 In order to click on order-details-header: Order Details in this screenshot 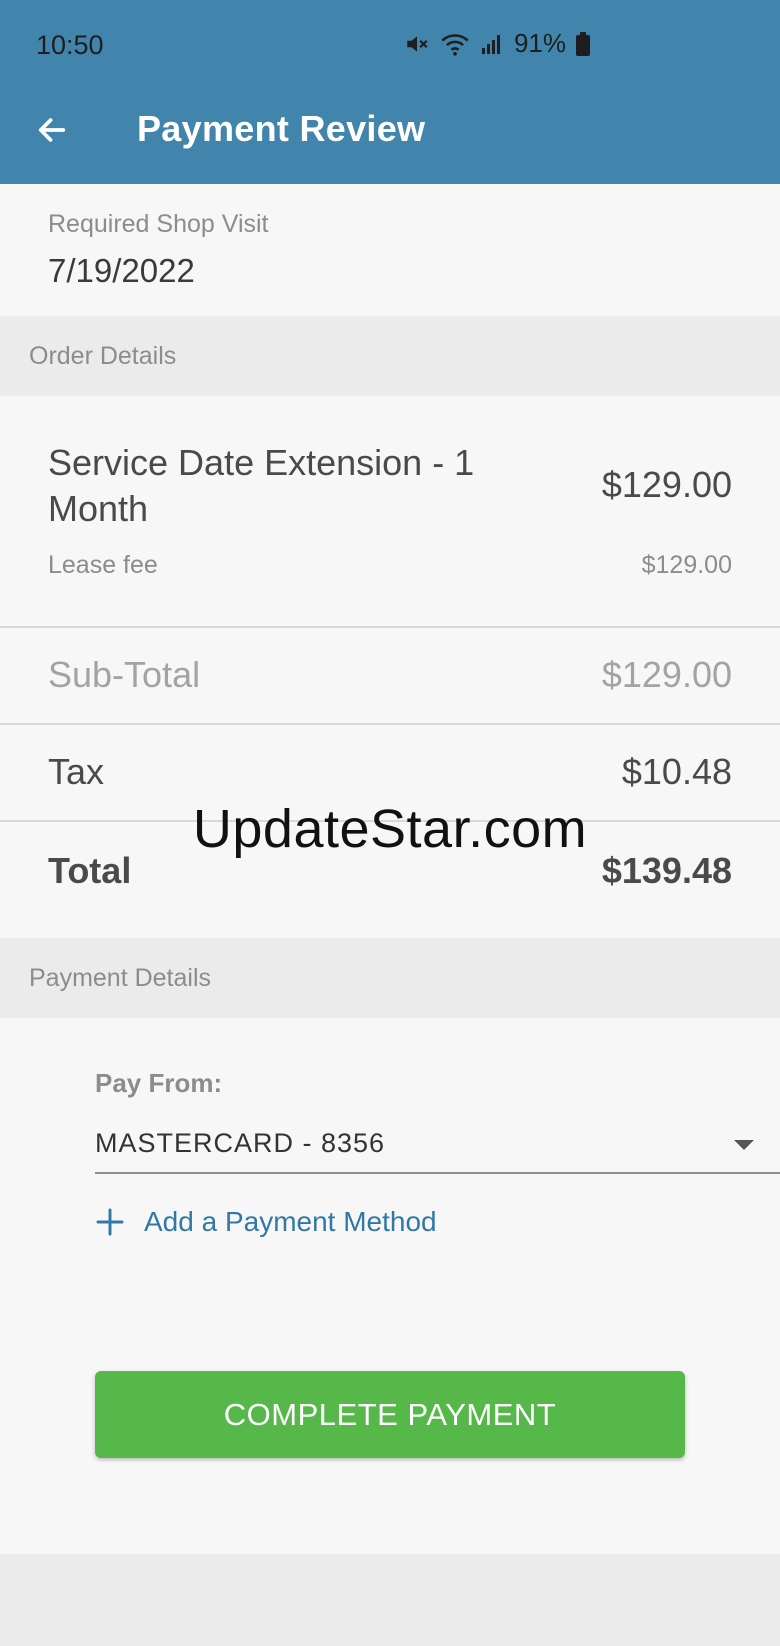, I will do `click(390, 356)`.